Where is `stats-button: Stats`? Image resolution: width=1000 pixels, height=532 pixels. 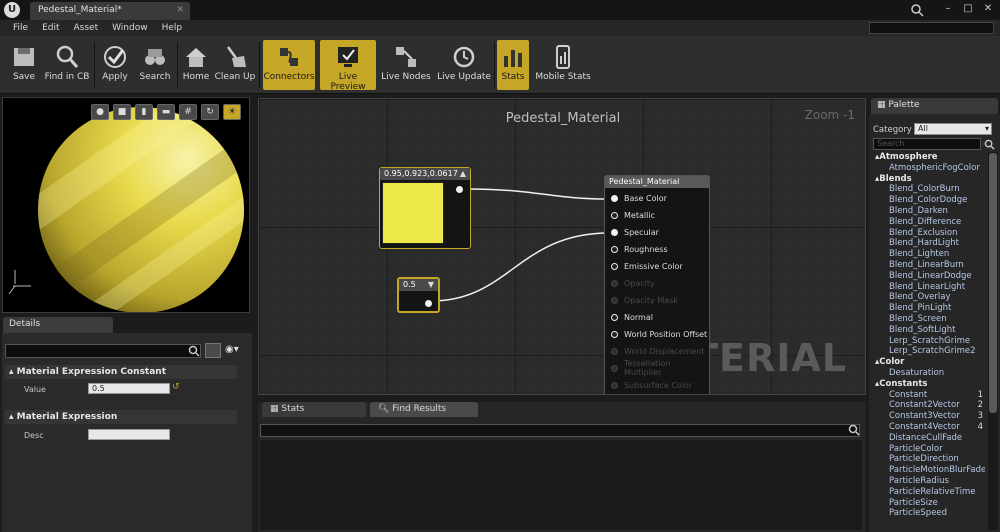 stats-button: Stats is located at coordinates (513, 65).